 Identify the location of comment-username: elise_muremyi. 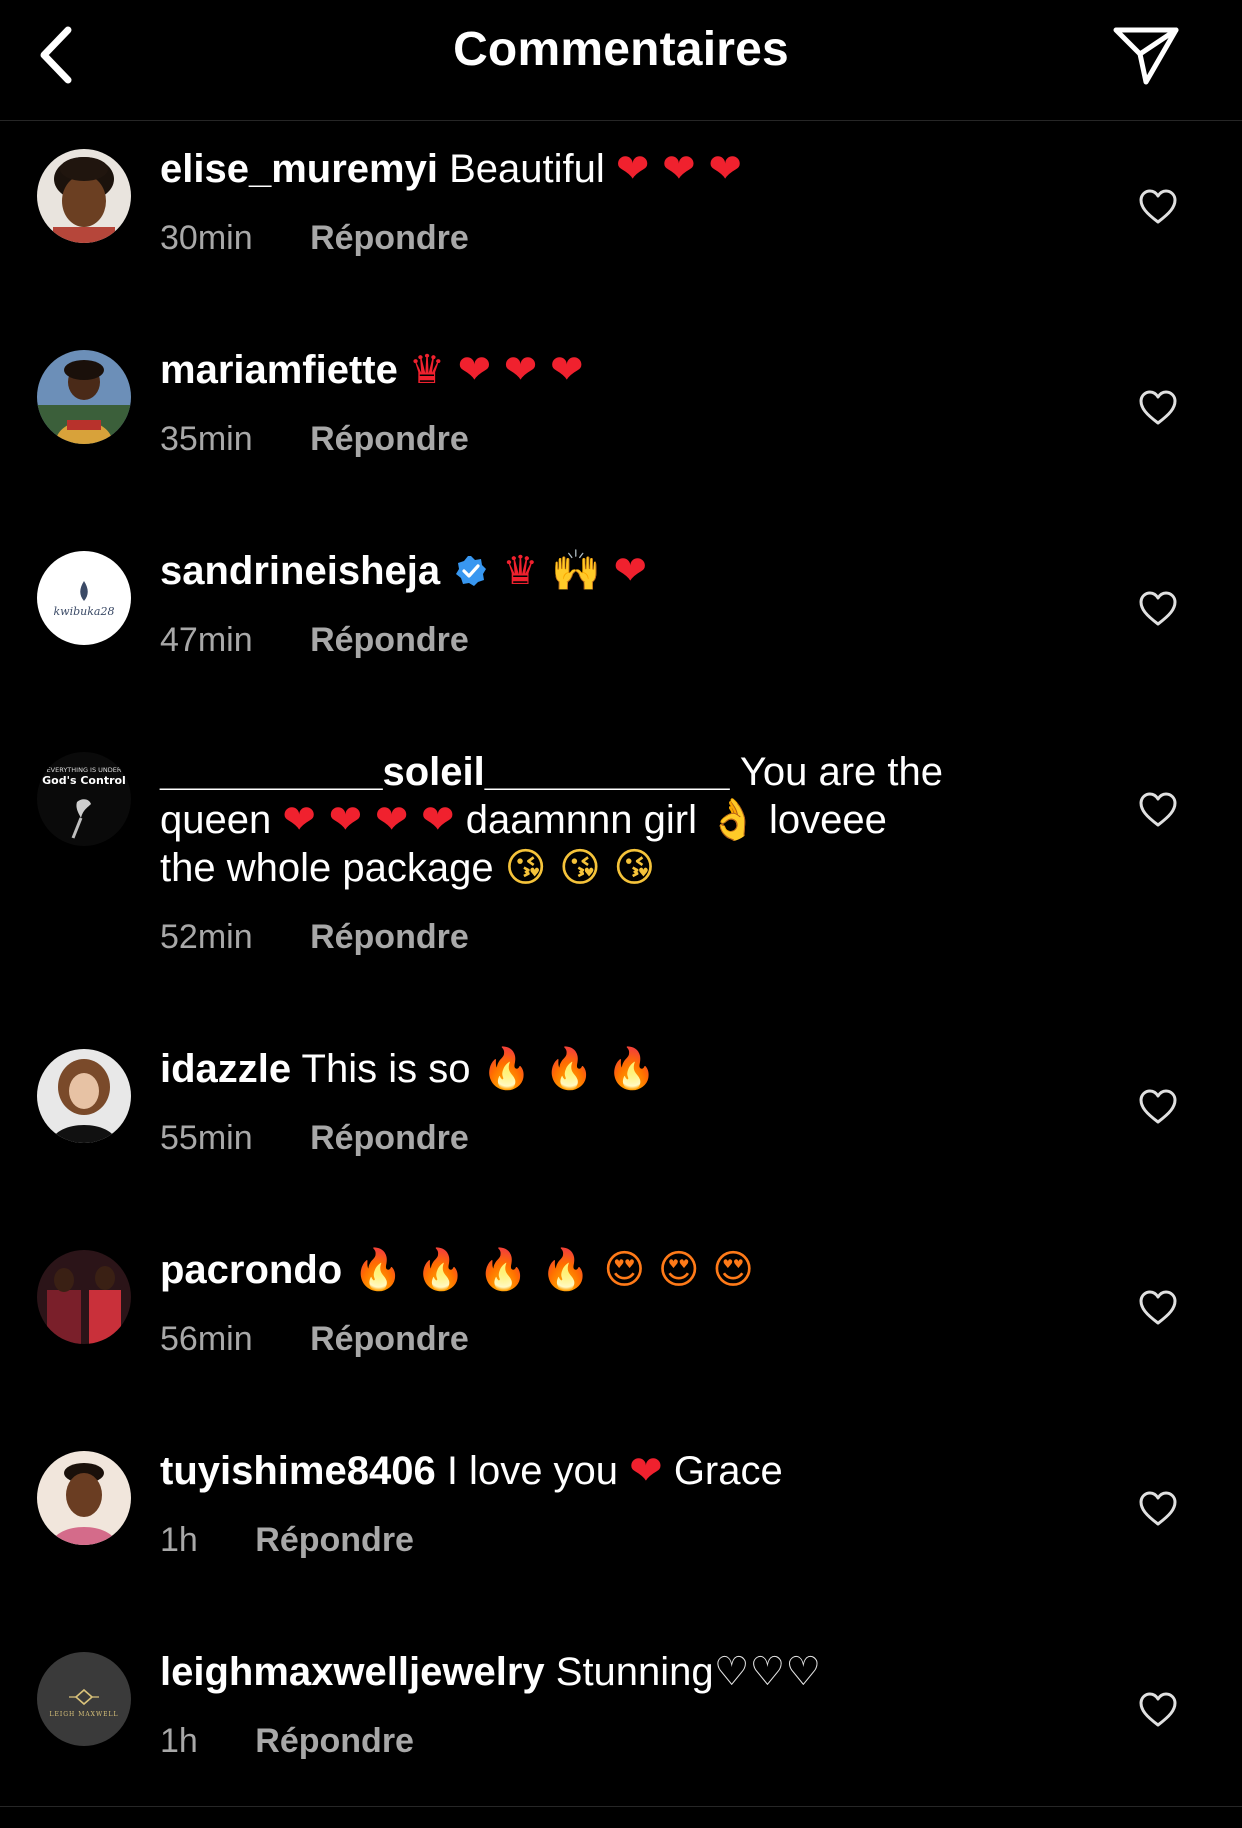
(299, 169).